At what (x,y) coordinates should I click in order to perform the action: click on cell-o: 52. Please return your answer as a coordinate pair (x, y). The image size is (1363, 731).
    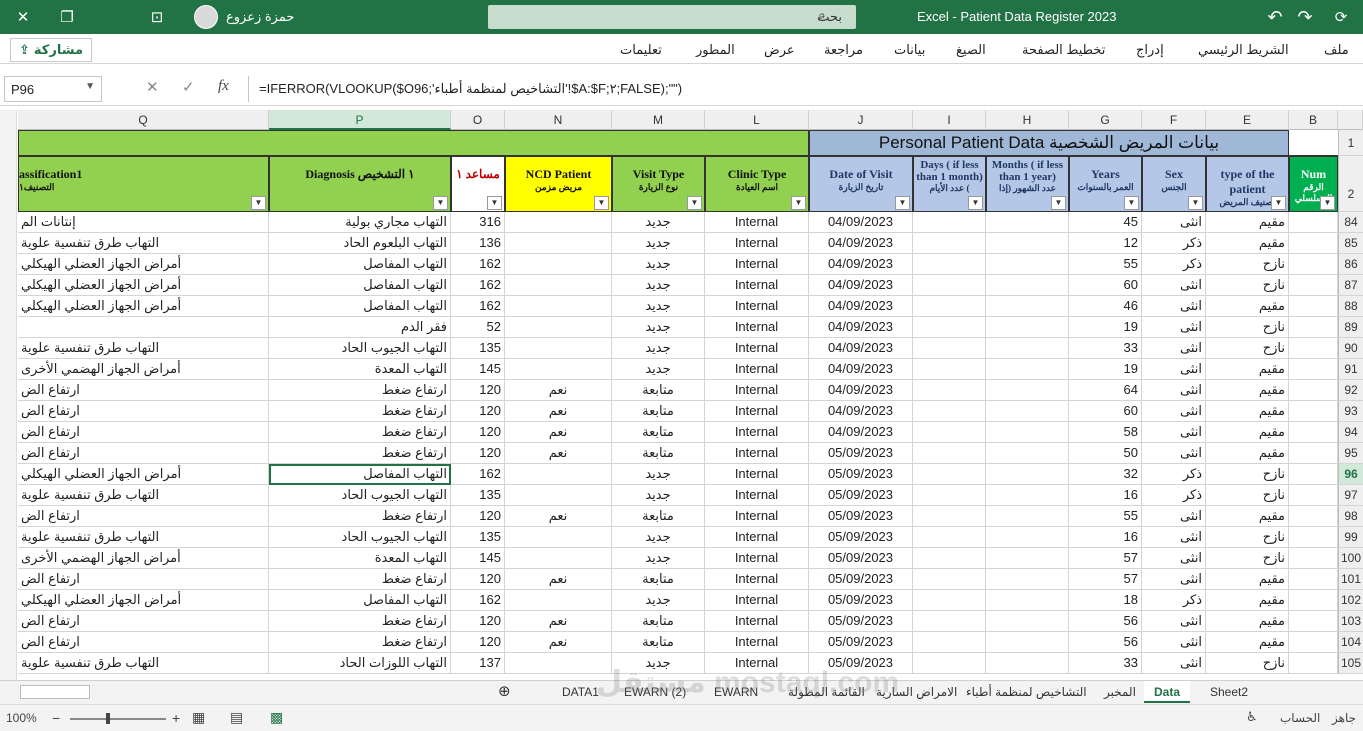
    Looking at the image, I should click on (478, 327).